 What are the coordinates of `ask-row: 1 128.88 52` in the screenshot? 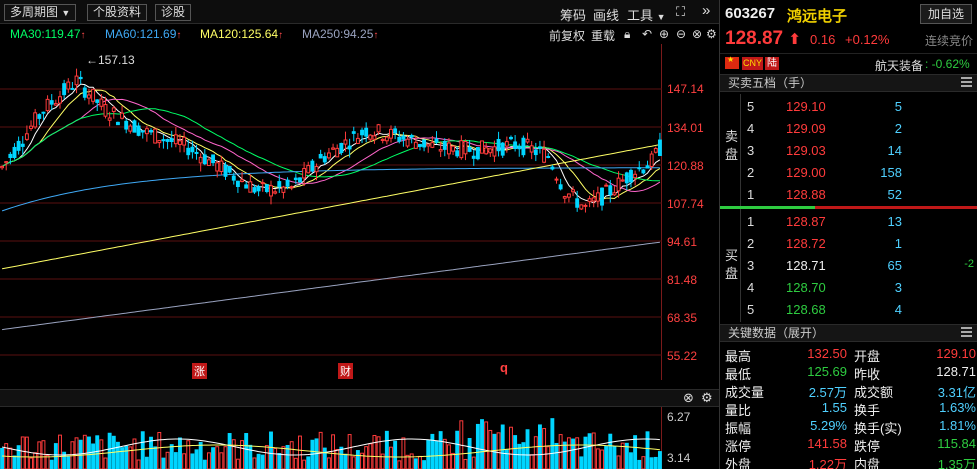 It's located at (848, 195).